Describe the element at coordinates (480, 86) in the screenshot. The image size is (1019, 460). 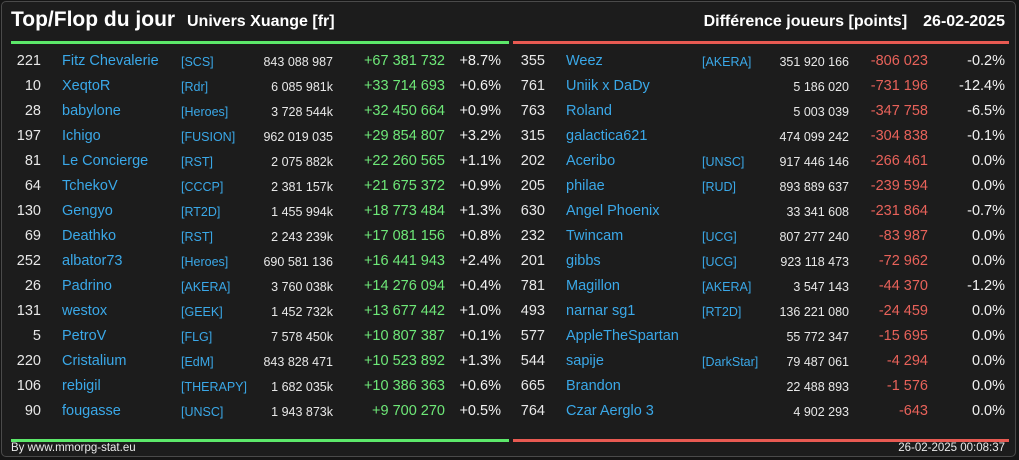
I see `percent-cell: +0.6%` at that location.